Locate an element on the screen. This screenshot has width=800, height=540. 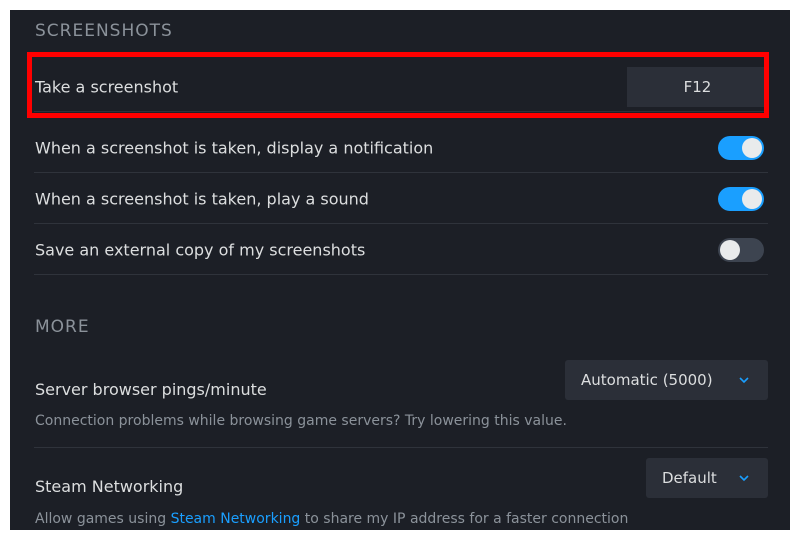
steam-networking-label: Steam Networking is located at coordinates (109, 486).